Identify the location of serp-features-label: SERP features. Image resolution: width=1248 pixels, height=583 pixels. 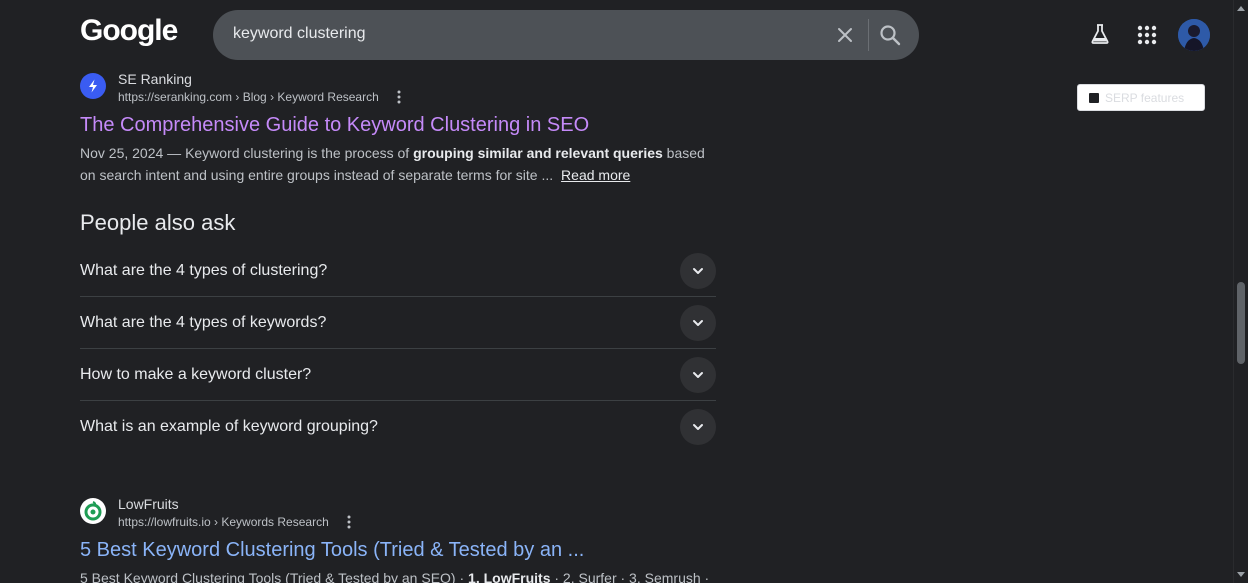
(1145, 97).